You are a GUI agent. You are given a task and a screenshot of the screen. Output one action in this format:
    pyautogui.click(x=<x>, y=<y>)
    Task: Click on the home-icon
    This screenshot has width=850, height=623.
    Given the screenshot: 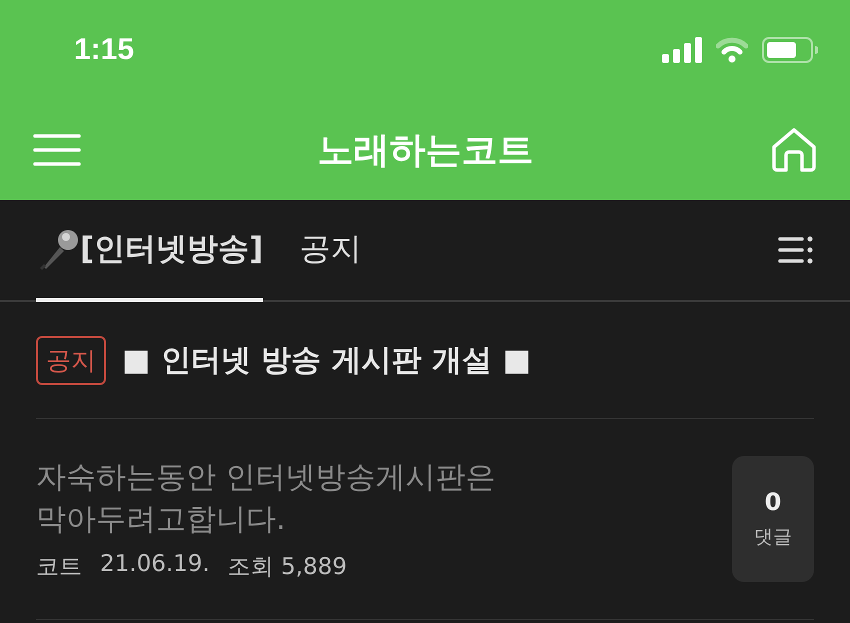 What is the action you would take?
    pyautogui.click(x=794, y=150)
    